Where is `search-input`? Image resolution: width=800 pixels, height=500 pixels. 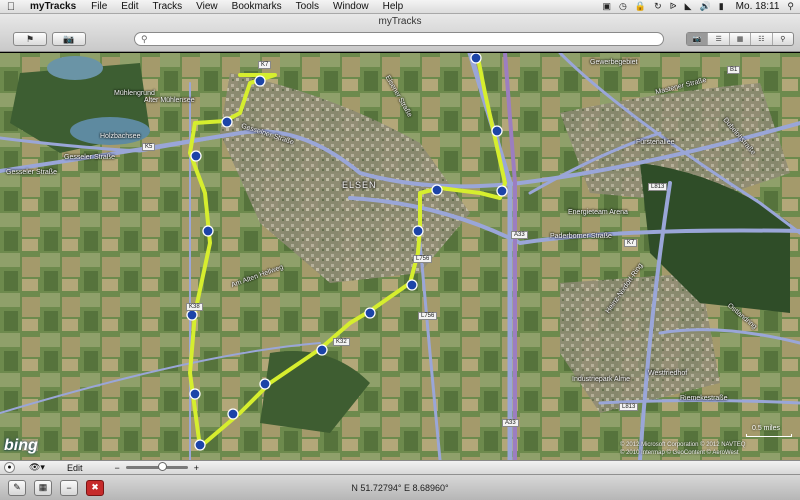 search-input is located at coordinates (407, 39).